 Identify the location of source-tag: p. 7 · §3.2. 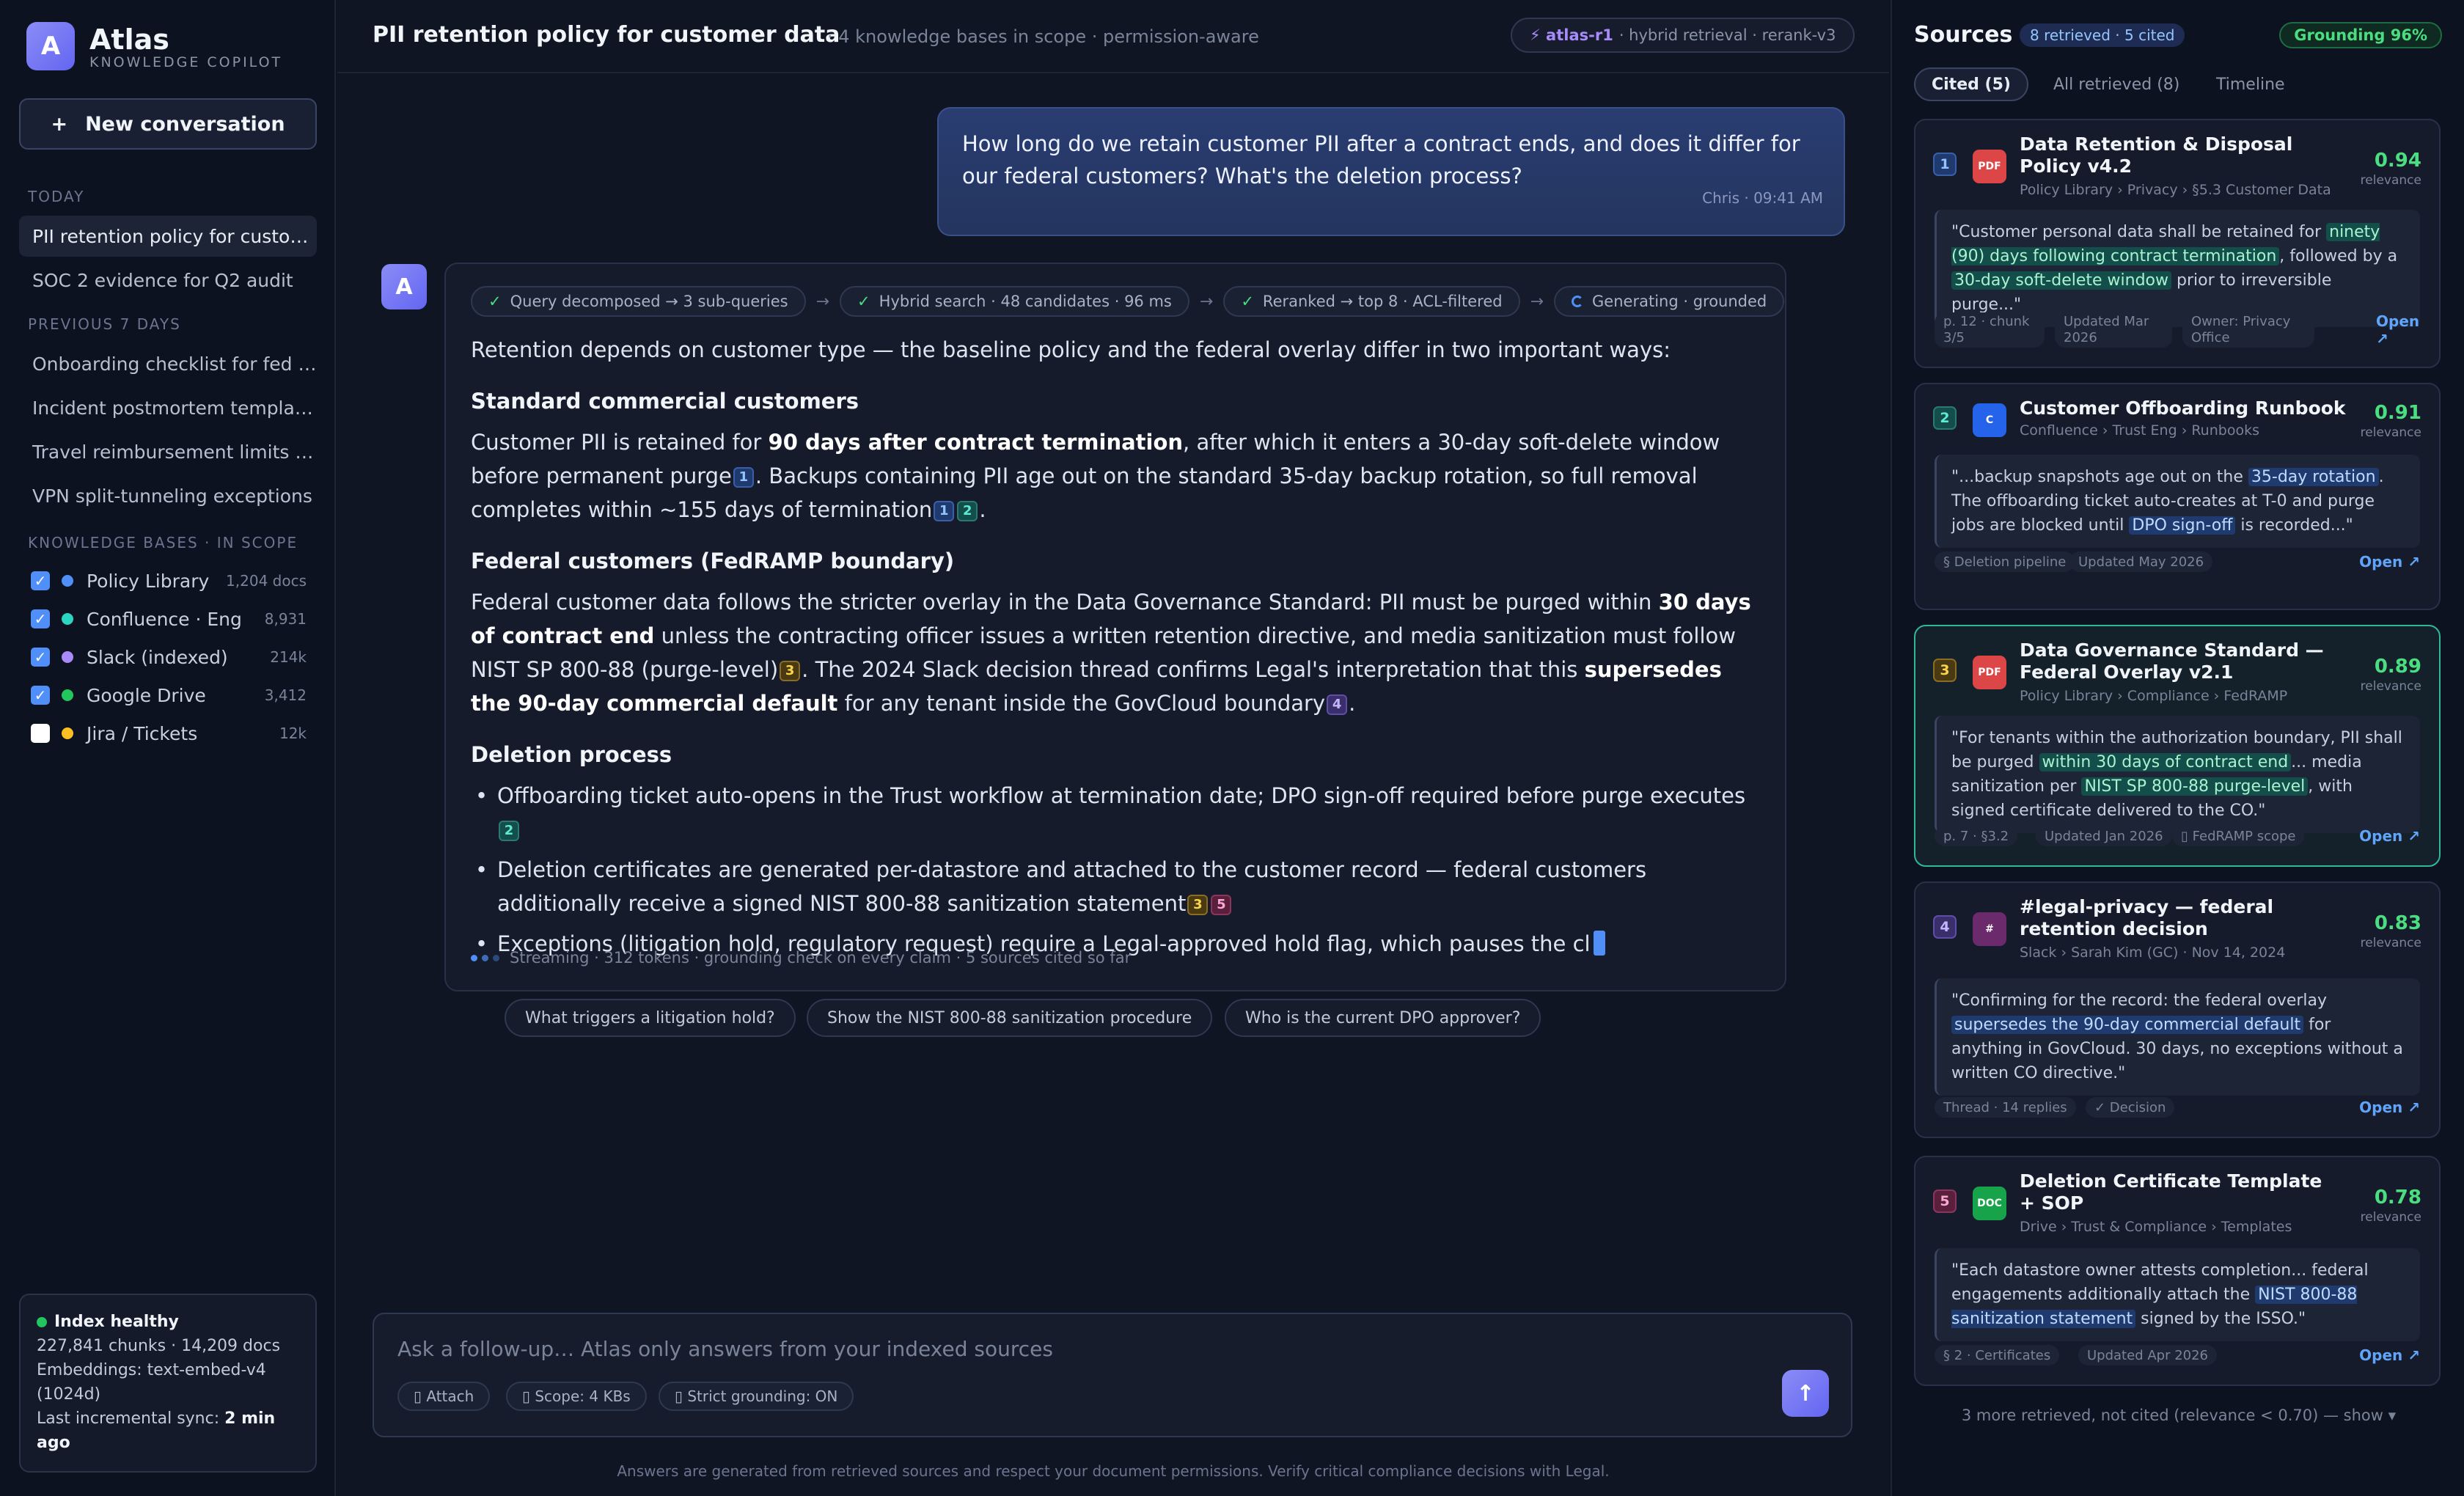
(1976, 836).